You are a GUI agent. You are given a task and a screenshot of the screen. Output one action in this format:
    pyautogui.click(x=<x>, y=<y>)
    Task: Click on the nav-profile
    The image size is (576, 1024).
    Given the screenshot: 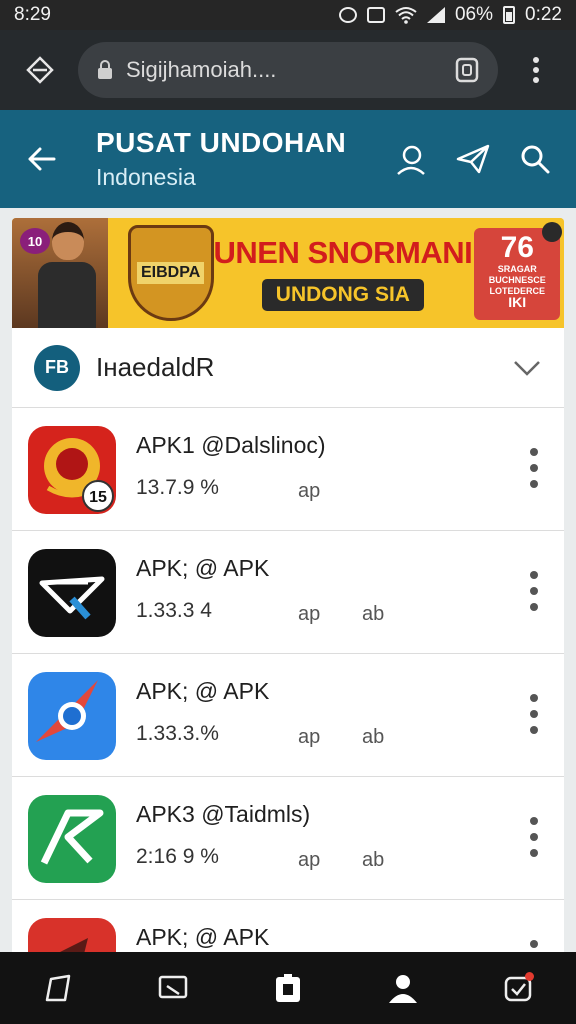 What is the action you would take?
    pyautogui.click(x=403, y=988)
    